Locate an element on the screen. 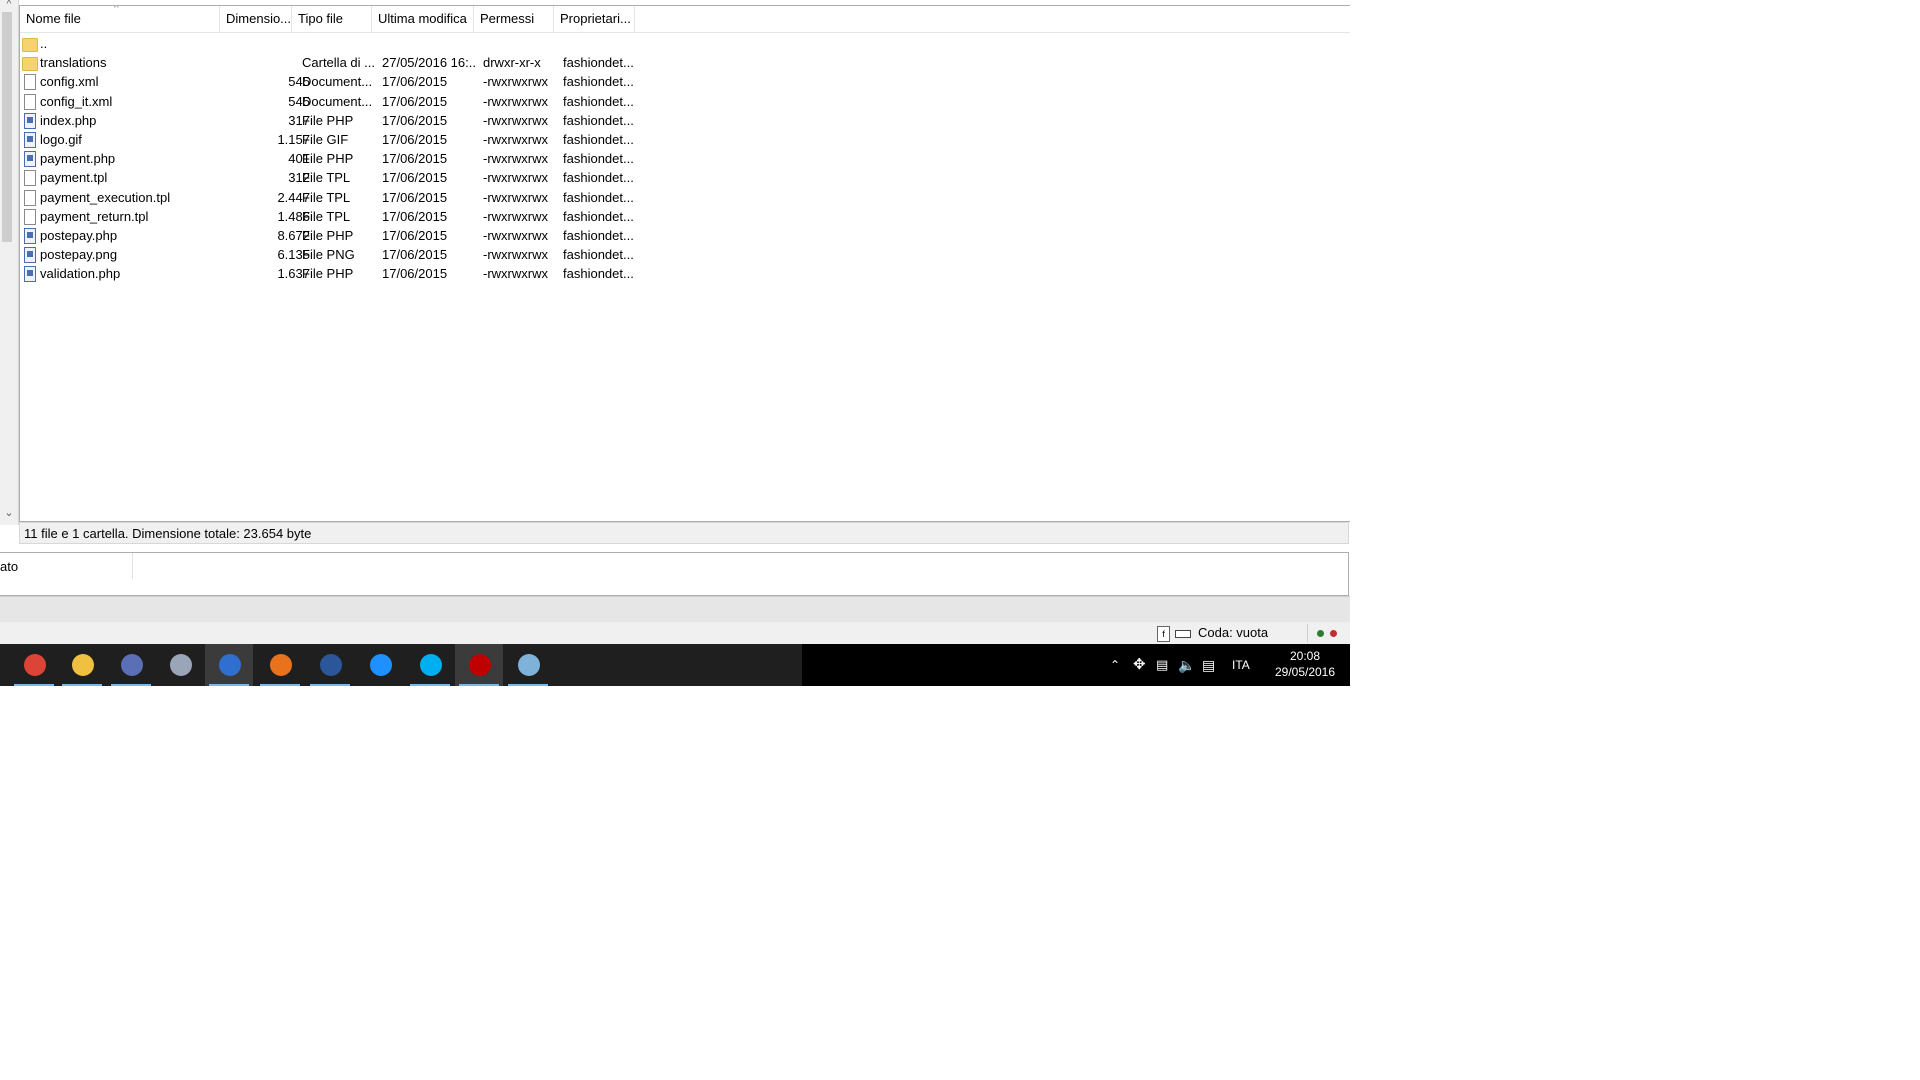  status-bar: f Coda: vuota is located at coordinates (675, 633).